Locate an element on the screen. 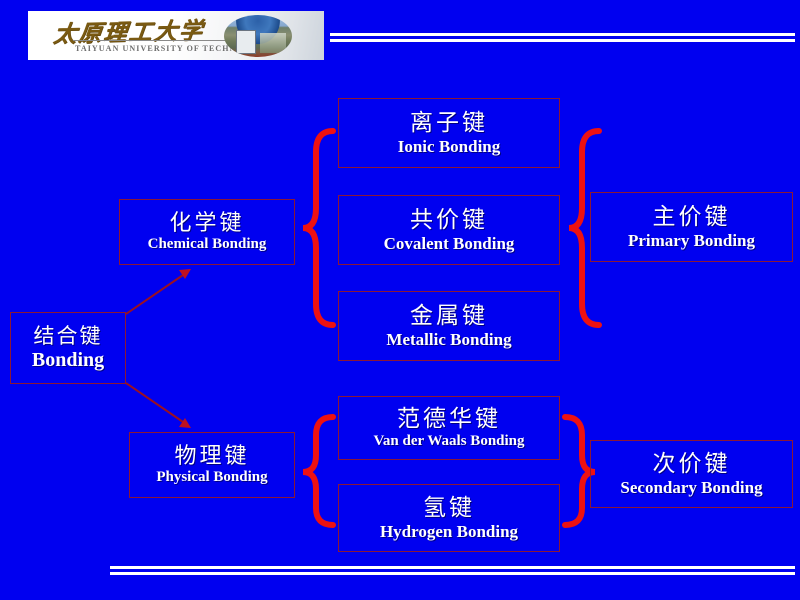 Image resolution: width=800 pixels, height=600 pixels. node-physical-bonding: 物理键 Physical Bonding is located at coordinates (212, 465).